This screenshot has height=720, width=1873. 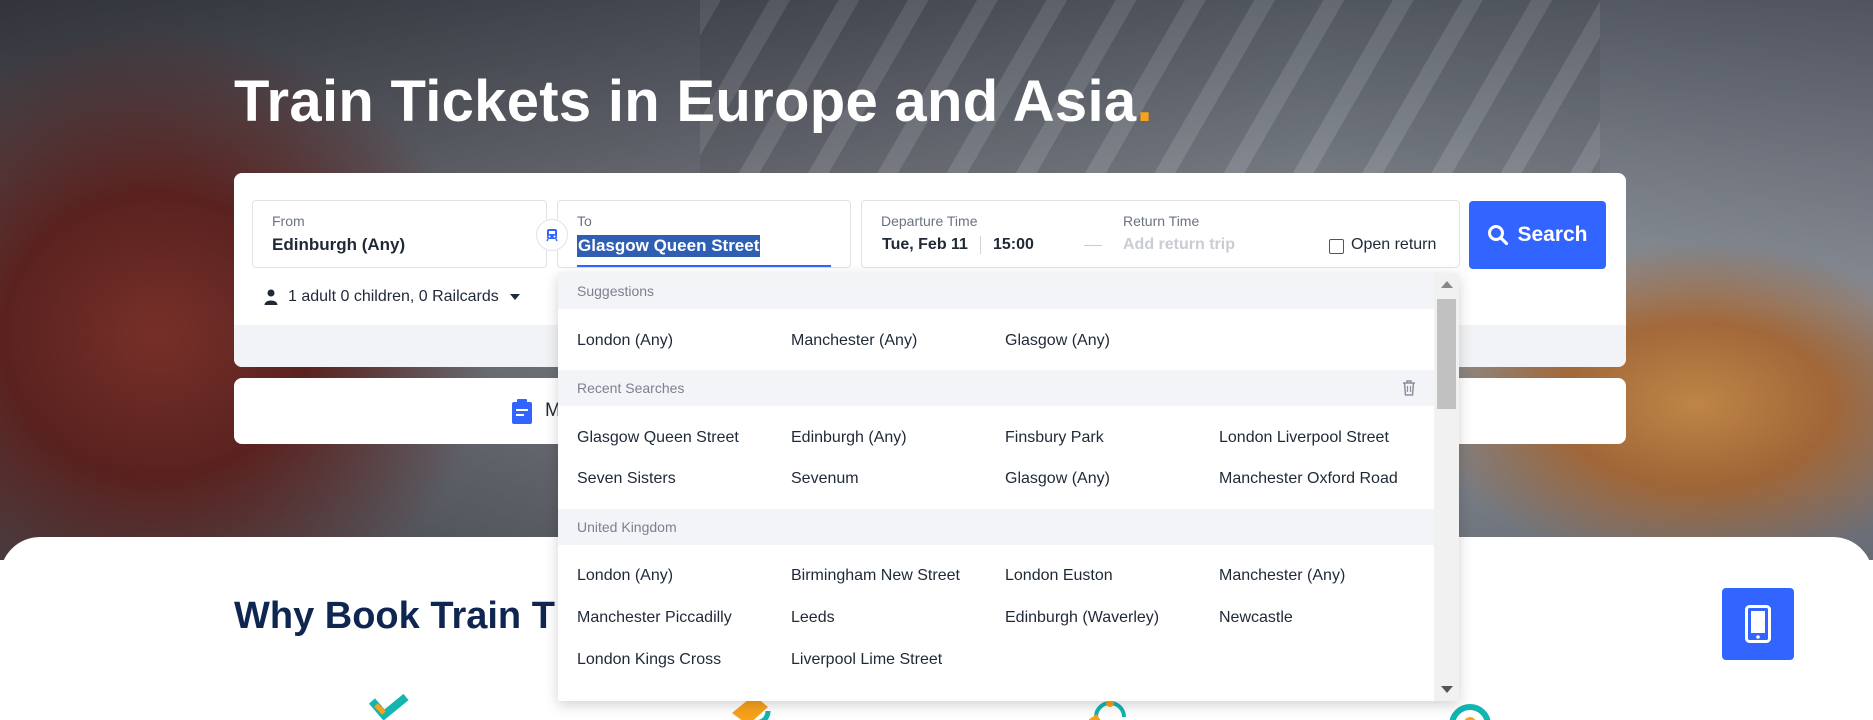 I want to click on from-label: From, so click(x=288, y=221).